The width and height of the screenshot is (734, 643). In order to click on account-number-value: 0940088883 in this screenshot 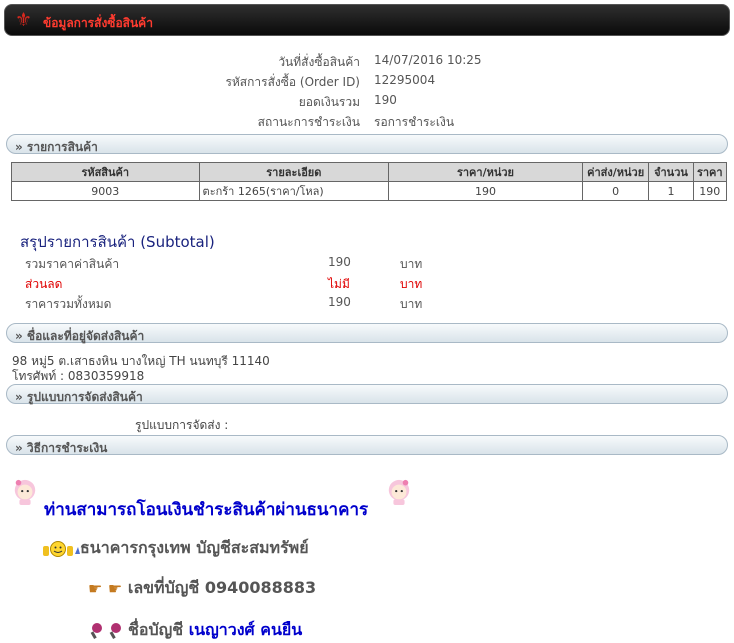, I will do `click(260, 587)`.